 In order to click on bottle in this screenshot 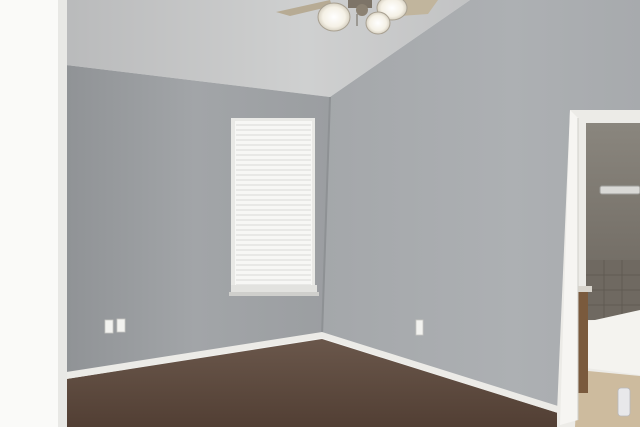, I will do `click(624, 402)`.